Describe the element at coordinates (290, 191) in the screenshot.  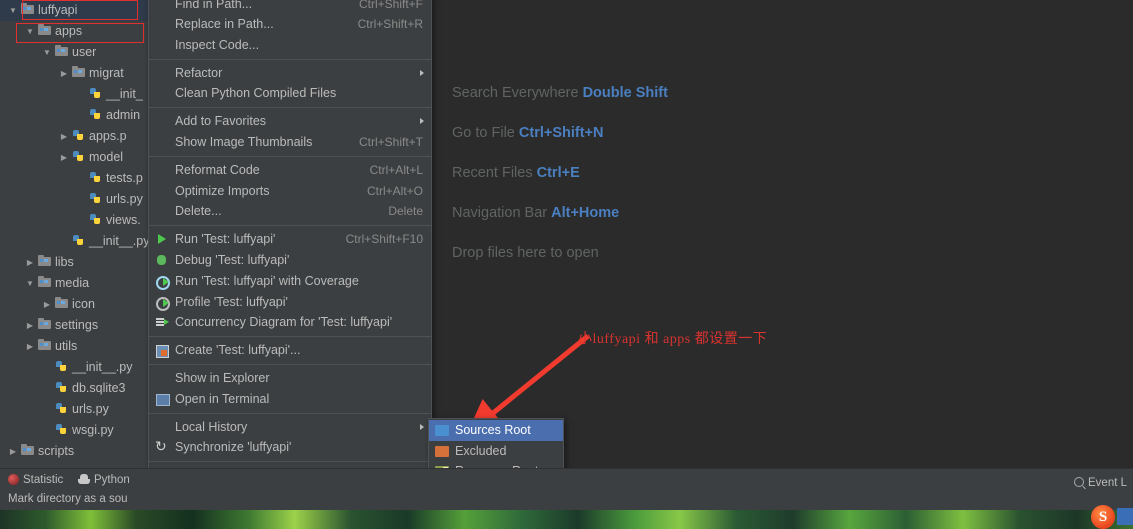
I see `menu-item: Optimize Imports Ctrl+Alt+O` at that location.